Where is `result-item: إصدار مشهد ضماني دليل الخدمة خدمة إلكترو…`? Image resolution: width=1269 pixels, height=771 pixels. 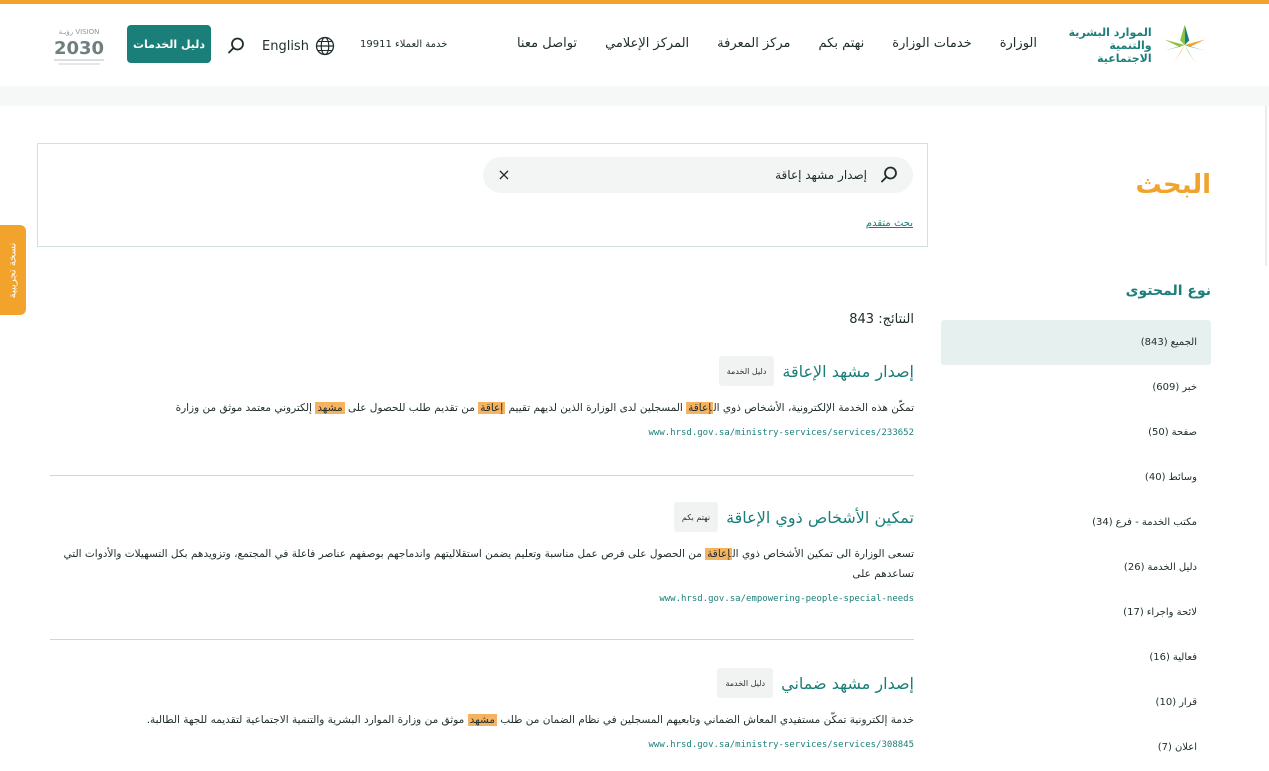 result-item: إصدار مشهد ضماني دليل الخدمة خدمة إلكترو… is located at coordinates (482, 705).